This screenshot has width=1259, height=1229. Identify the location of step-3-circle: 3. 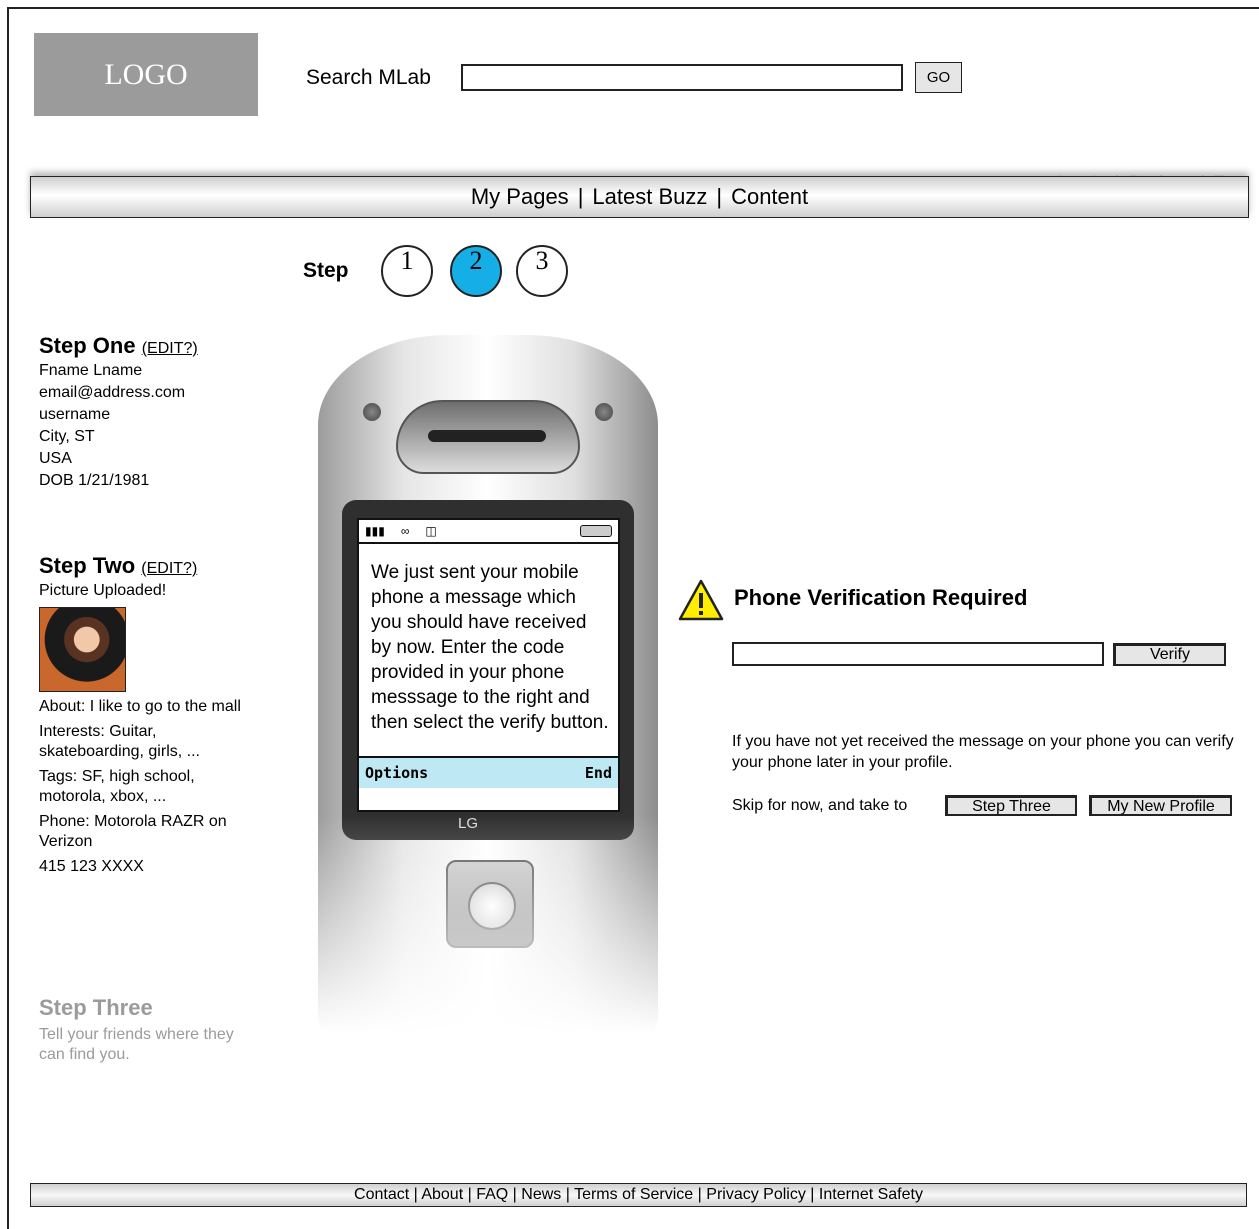
(542, 271).